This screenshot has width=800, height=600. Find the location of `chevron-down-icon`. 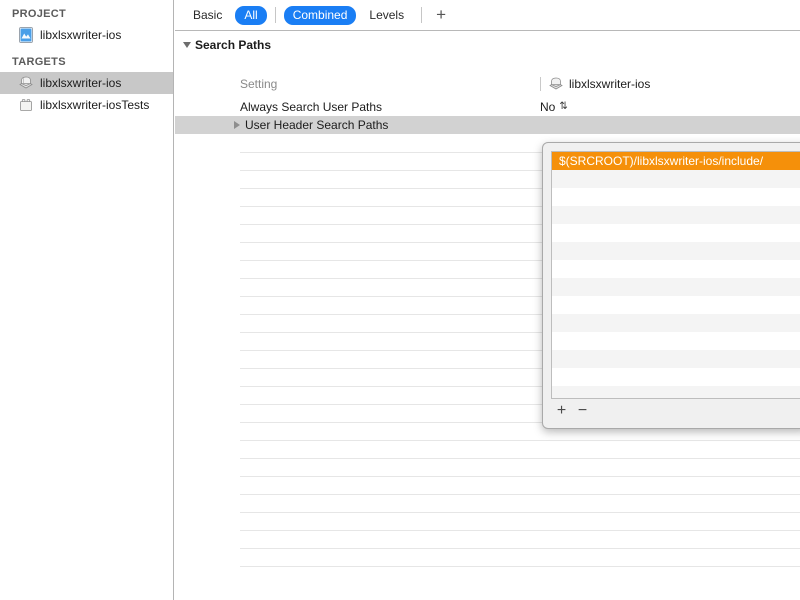

chevron-down-icon is located at coordinates (187, 45).